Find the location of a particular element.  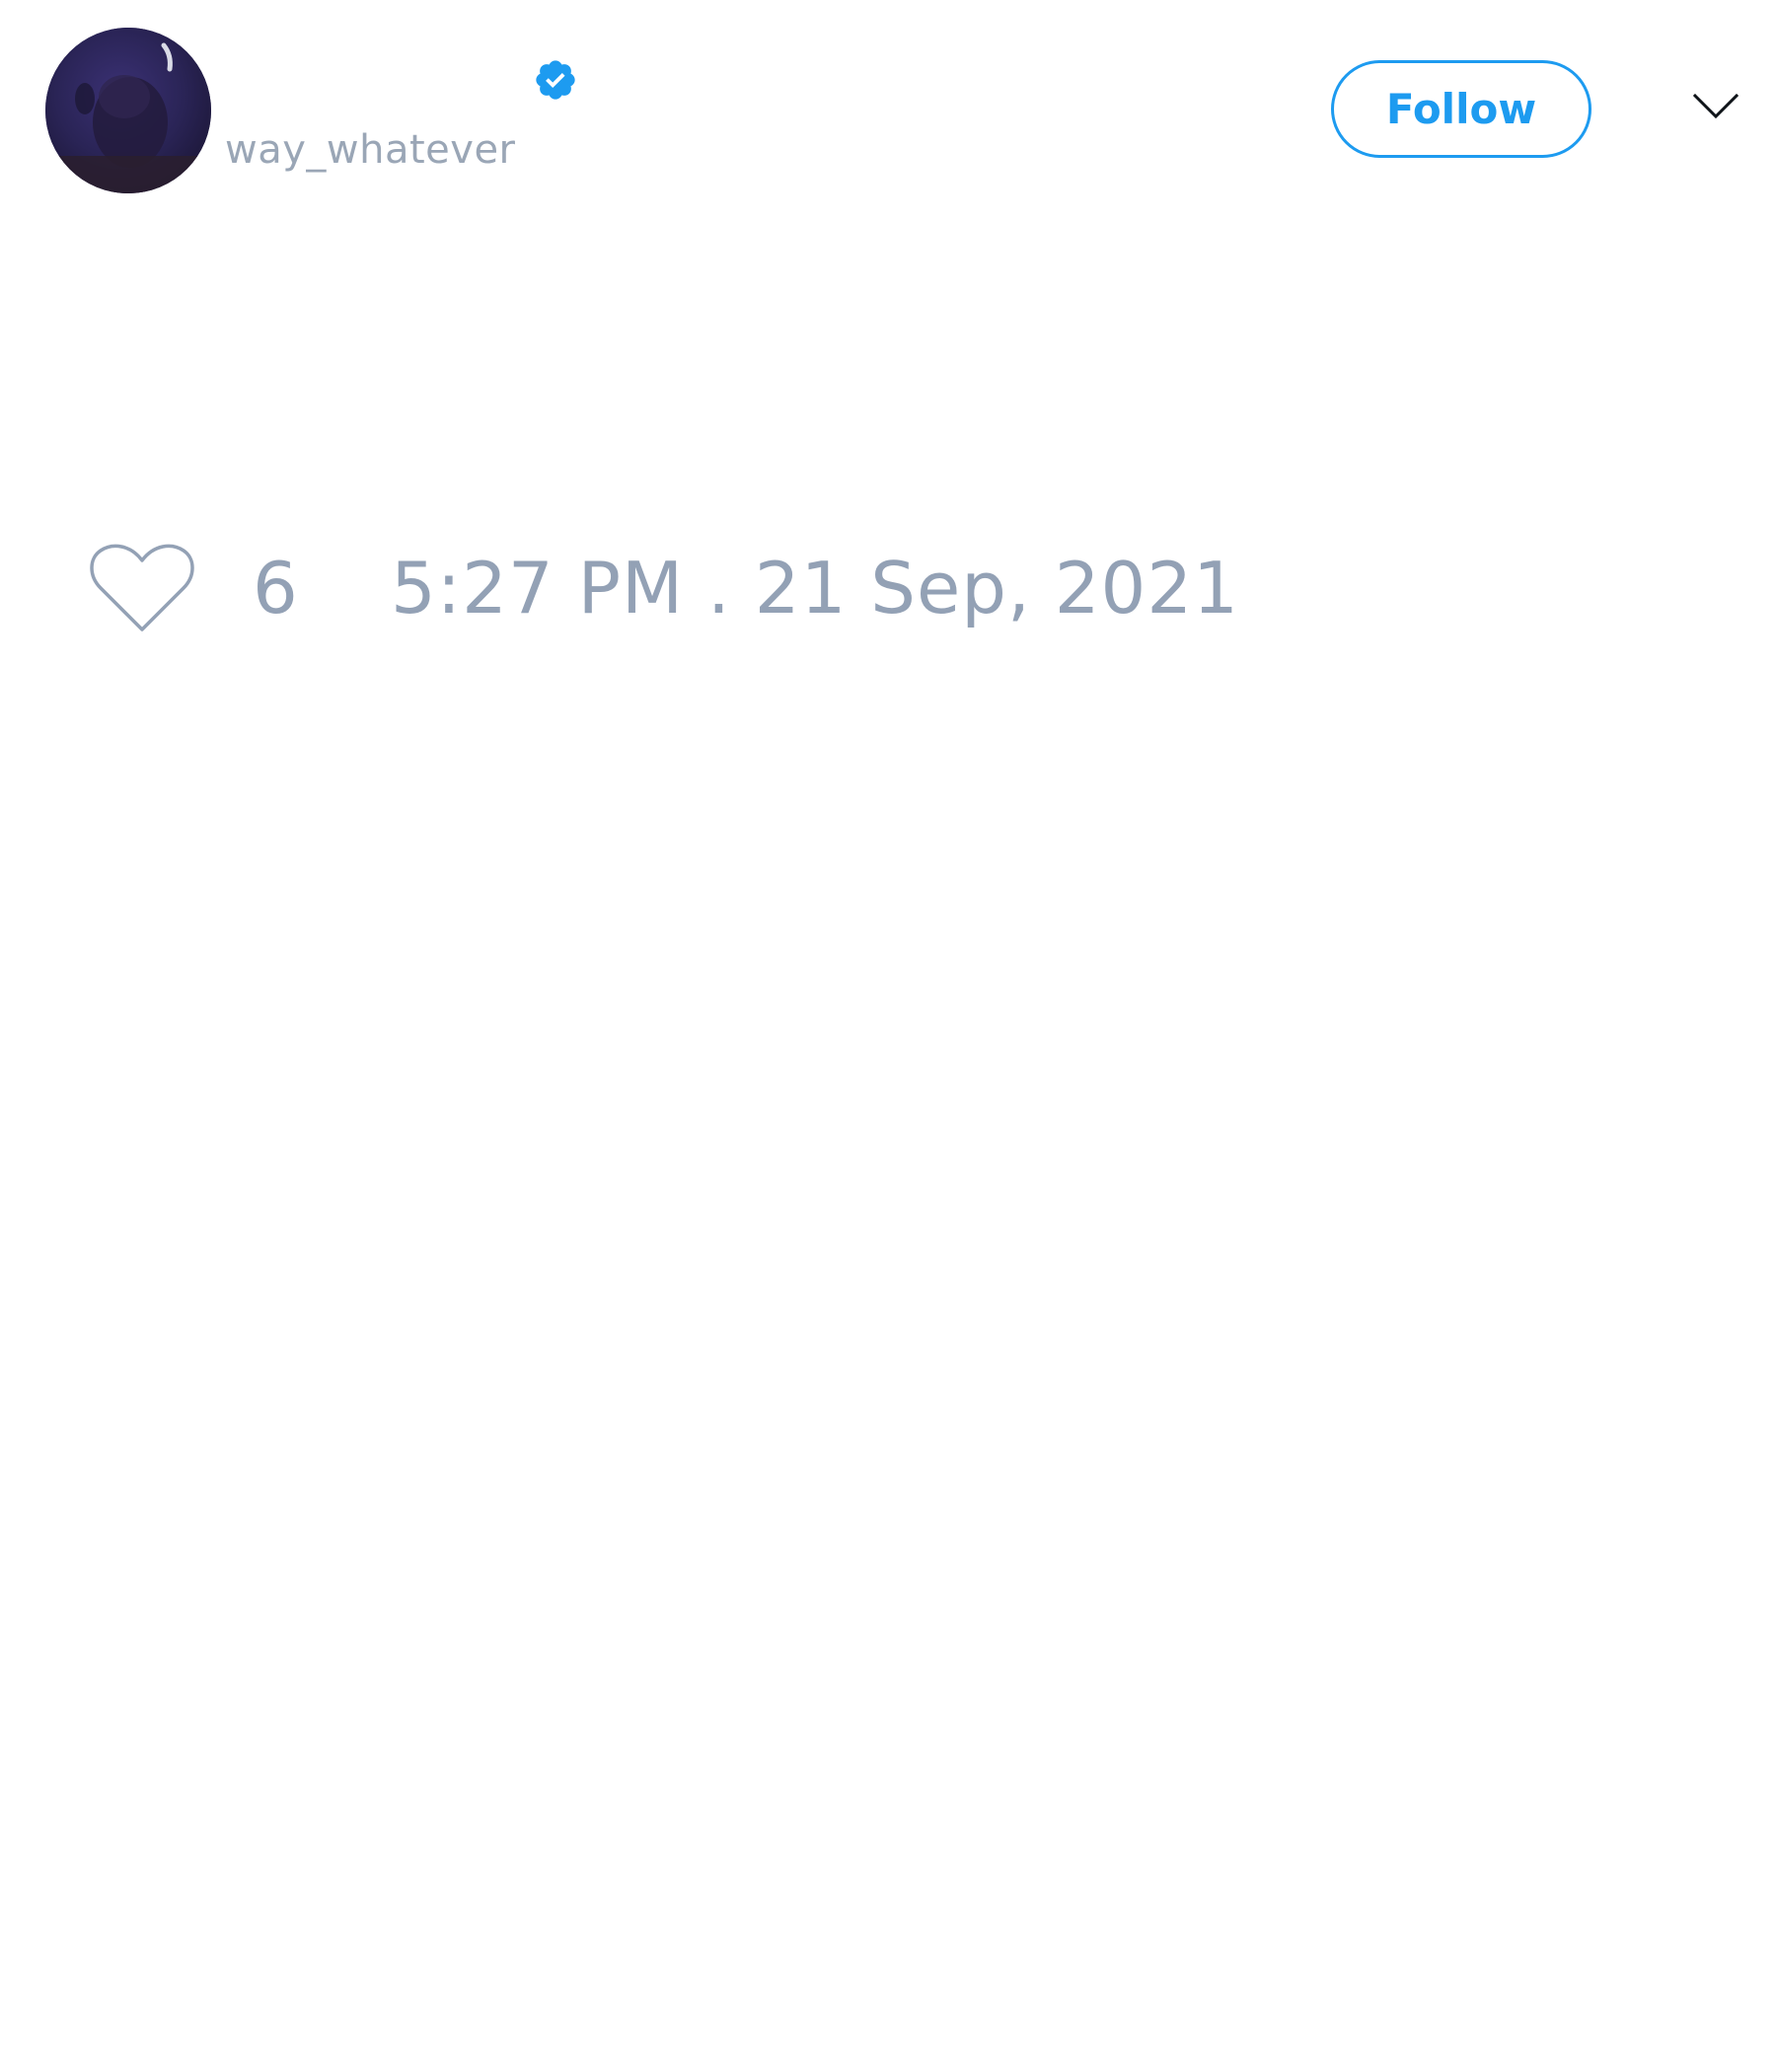

author-handle: way_whatever is located at coordinates (370, 150).